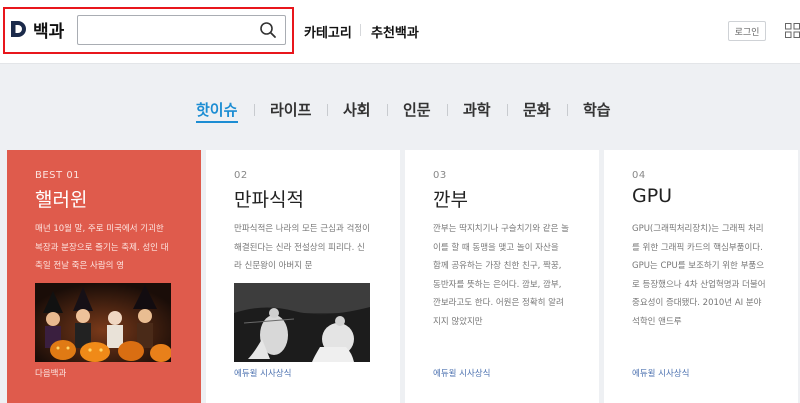  What do you see at coordinates (241, 175) in the screenshot?
I see `card-rank: 02` at bounding box center [241, 175].